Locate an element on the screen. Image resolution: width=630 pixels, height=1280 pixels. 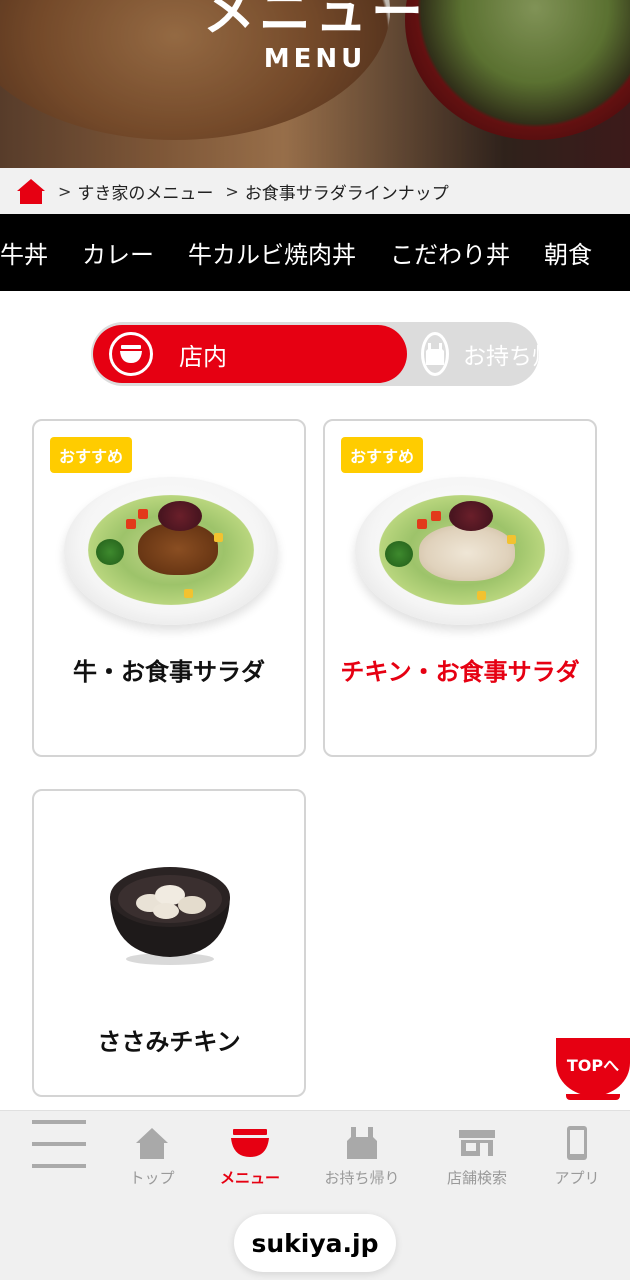
hamburger-menu-icon is located at coordinates (59, 1144).